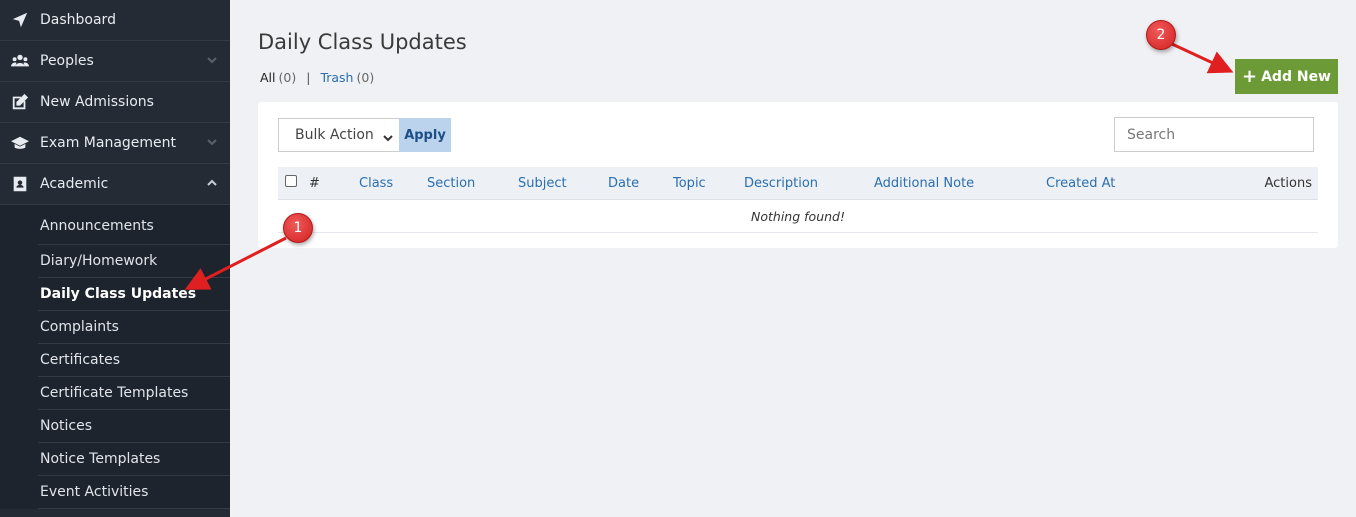 The image size is (1356, 517). What do you see at coordinates (781, 183) in the screenshot?
I see `column-header-description: Description` at bounding box center [781, 183].